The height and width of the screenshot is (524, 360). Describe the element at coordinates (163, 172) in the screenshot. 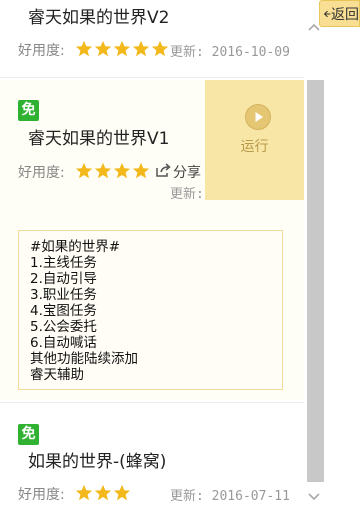

I see `share-icon` at that location.